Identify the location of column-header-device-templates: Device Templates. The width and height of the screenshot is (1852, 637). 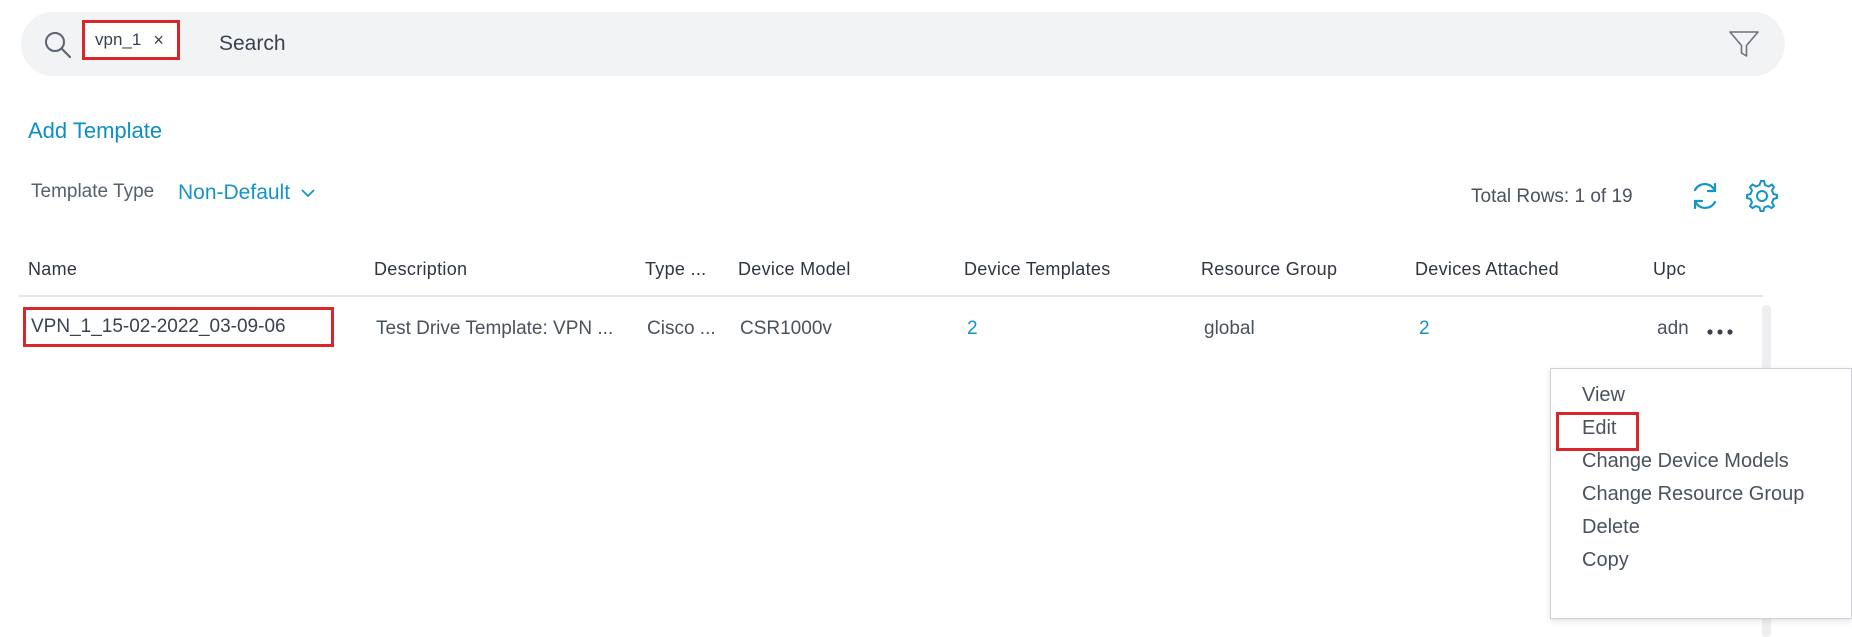
(1037, 269).